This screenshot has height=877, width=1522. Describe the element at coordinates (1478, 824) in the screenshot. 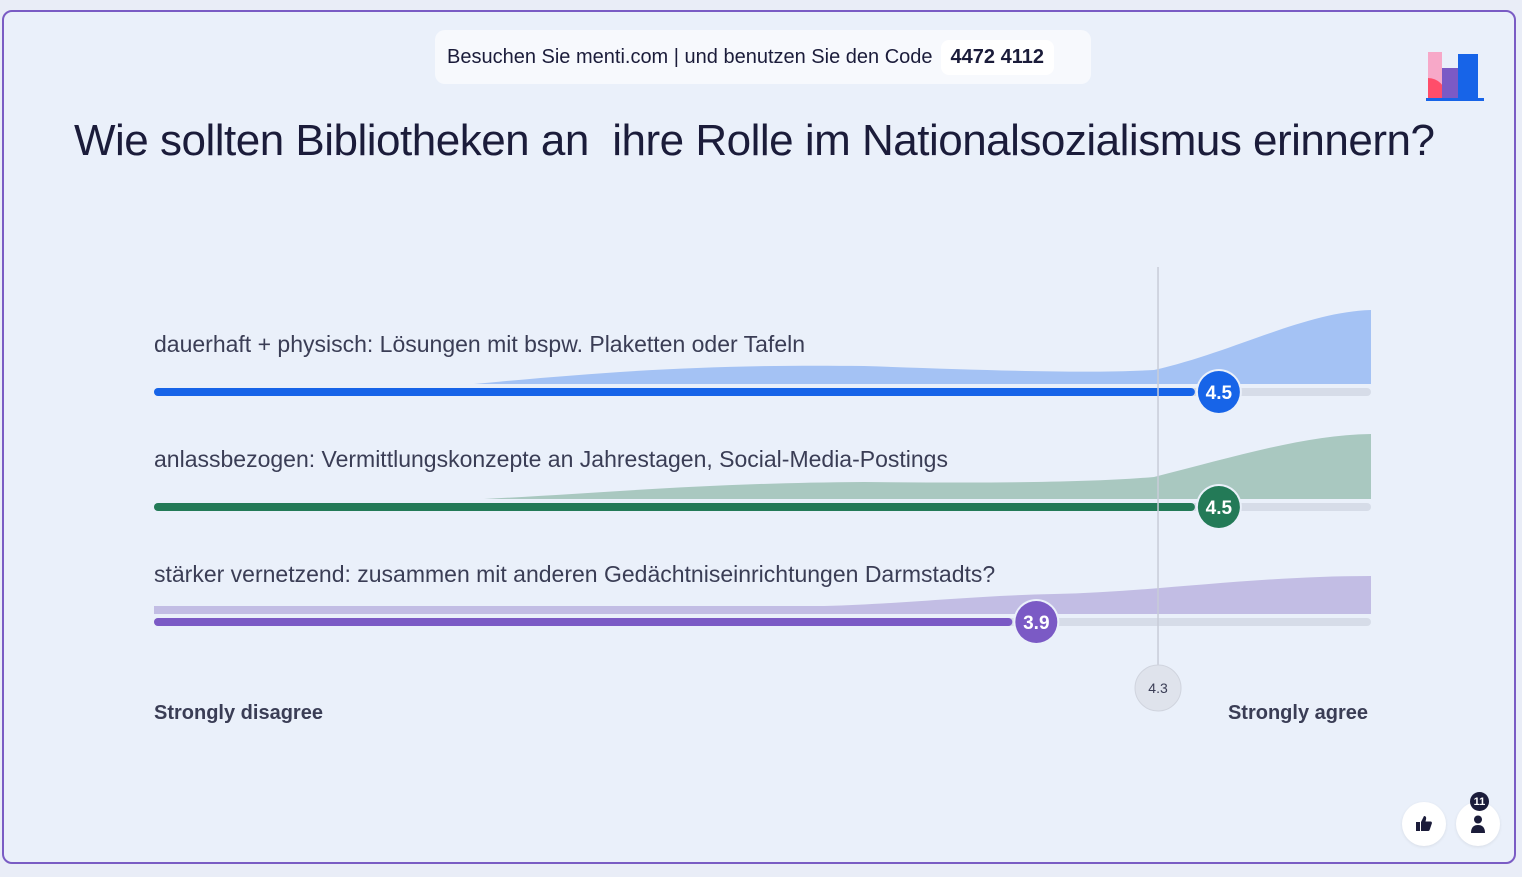

I see `person-icon` at that location.